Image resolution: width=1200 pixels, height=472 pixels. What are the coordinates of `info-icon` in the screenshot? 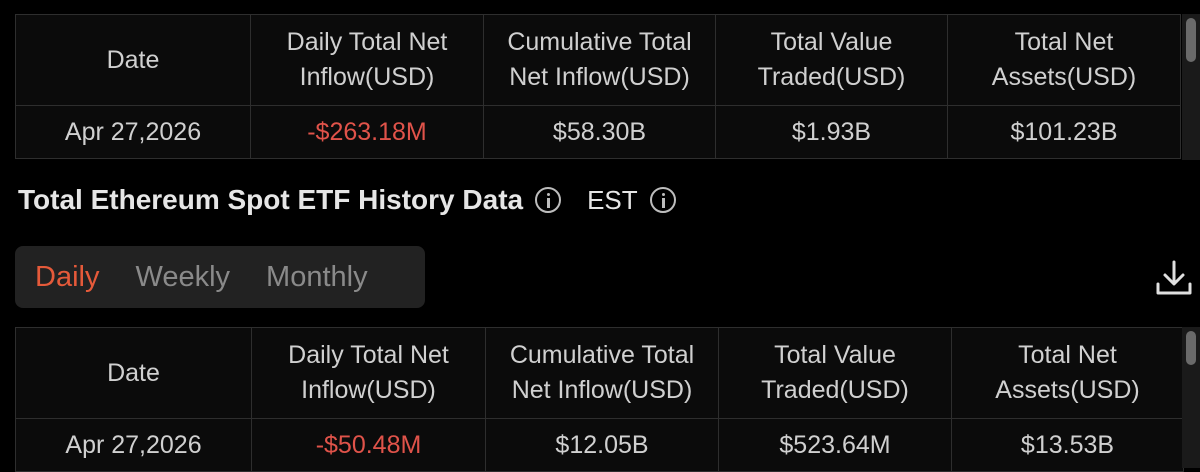 It's located at (548, 200).